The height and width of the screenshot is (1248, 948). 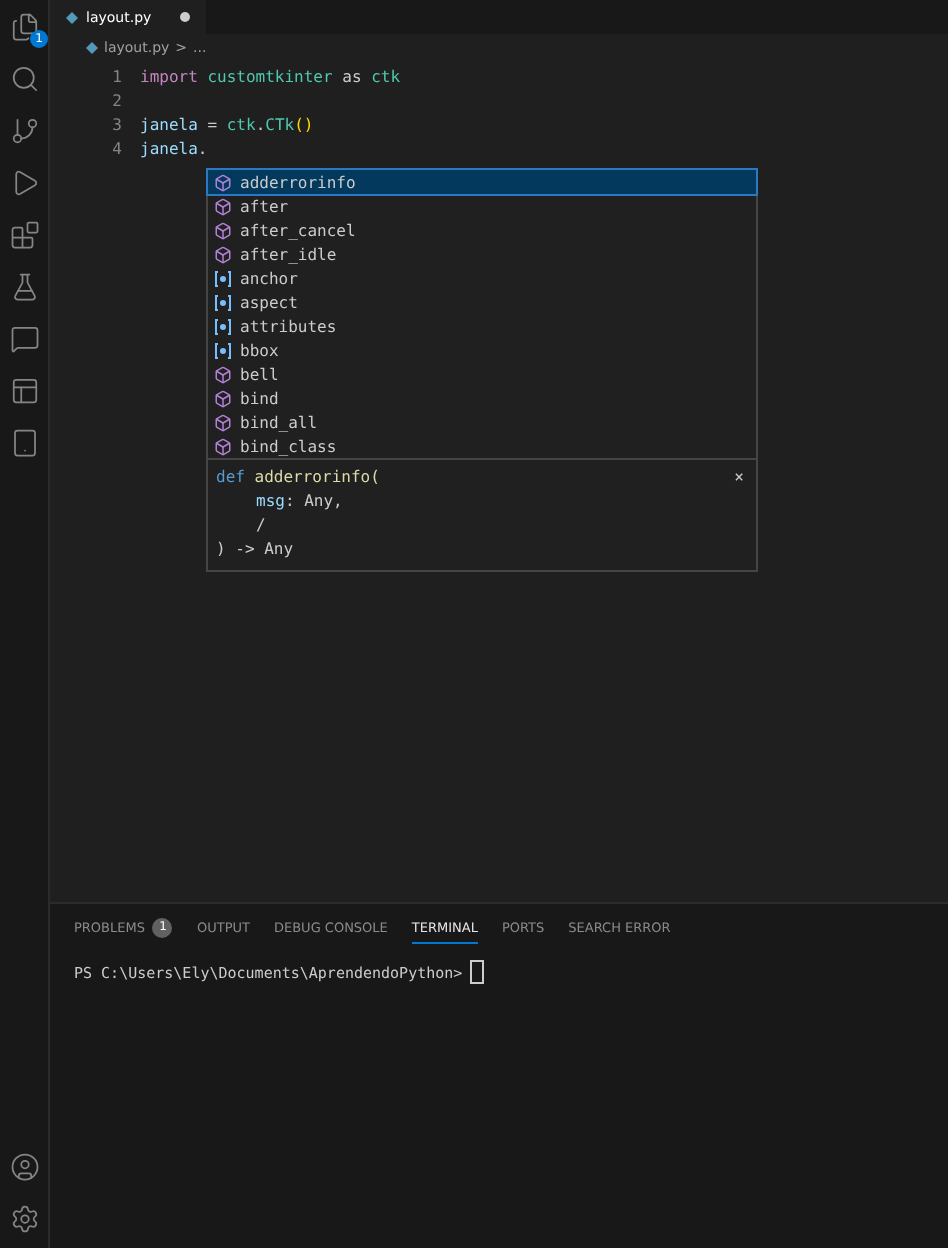 What do you see at coordinates (482, 230) in the screenshot?
I see `suggestion-item: after_cancel` at bounding box center [482, 230].